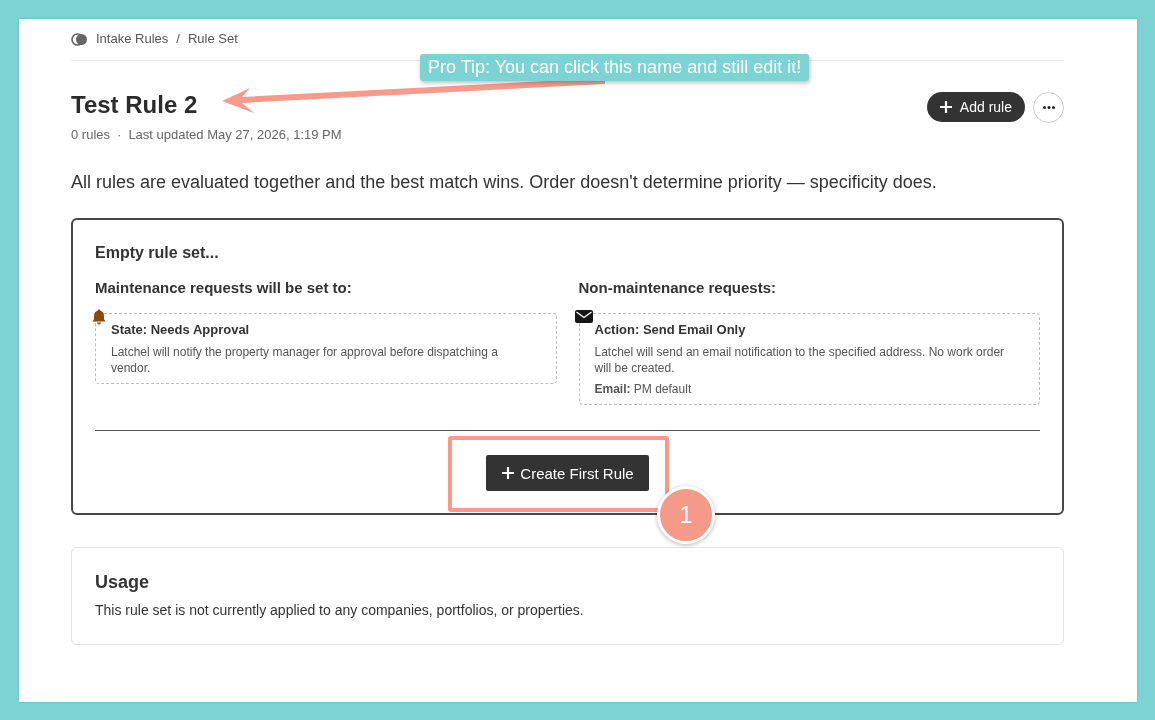 The image size is (1155, 720). What do you see at coordinates (235, 135) in the screenshot?
I see `meta-text: Last updated May 27, 2026, 1:19 PM` at bounding box center [235, 135].